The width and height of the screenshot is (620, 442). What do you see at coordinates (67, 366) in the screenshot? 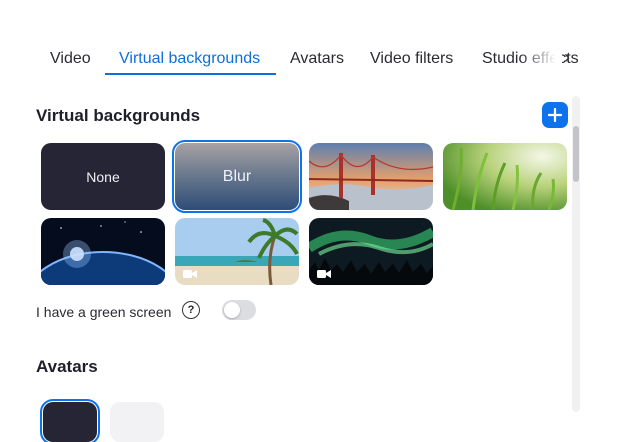
I see `section-title-avatars: Avatars` at bounding box center [67, 366].